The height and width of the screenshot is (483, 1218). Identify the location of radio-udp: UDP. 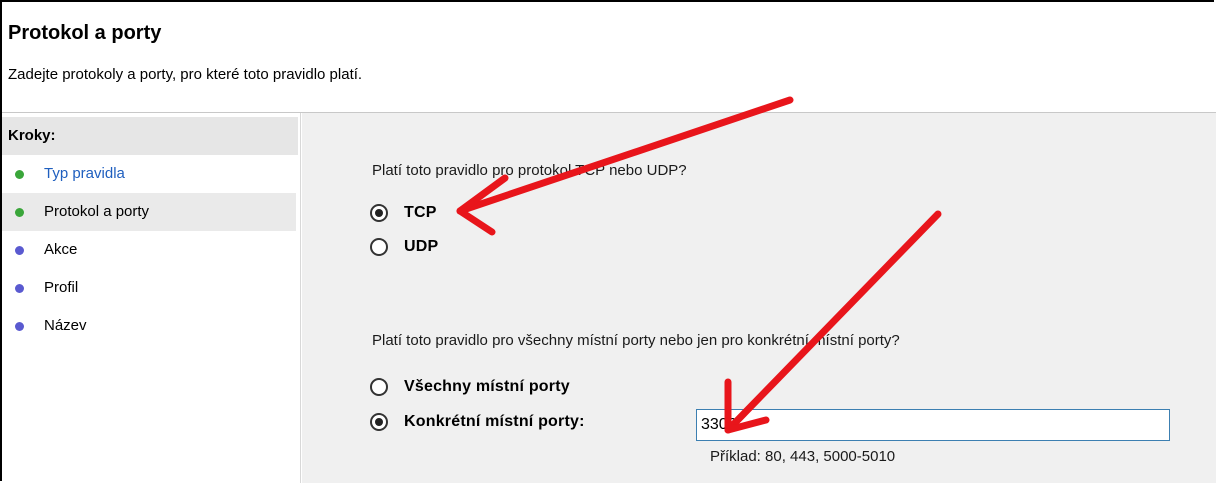
(404, 247).